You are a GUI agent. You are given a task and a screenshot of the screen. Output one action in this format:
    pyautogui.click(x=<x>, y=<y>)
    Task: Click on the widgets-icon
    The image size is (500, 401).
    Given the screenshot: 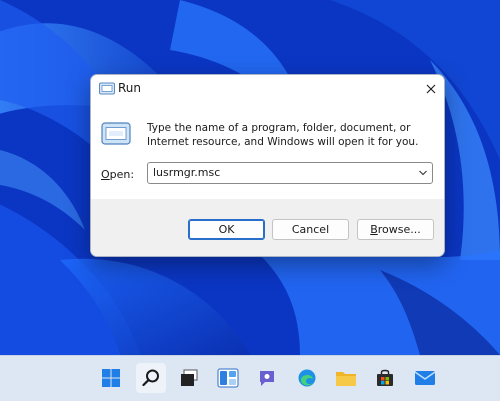 What is the action you would take?
    pyautogui.click(x=228, y=378)
    